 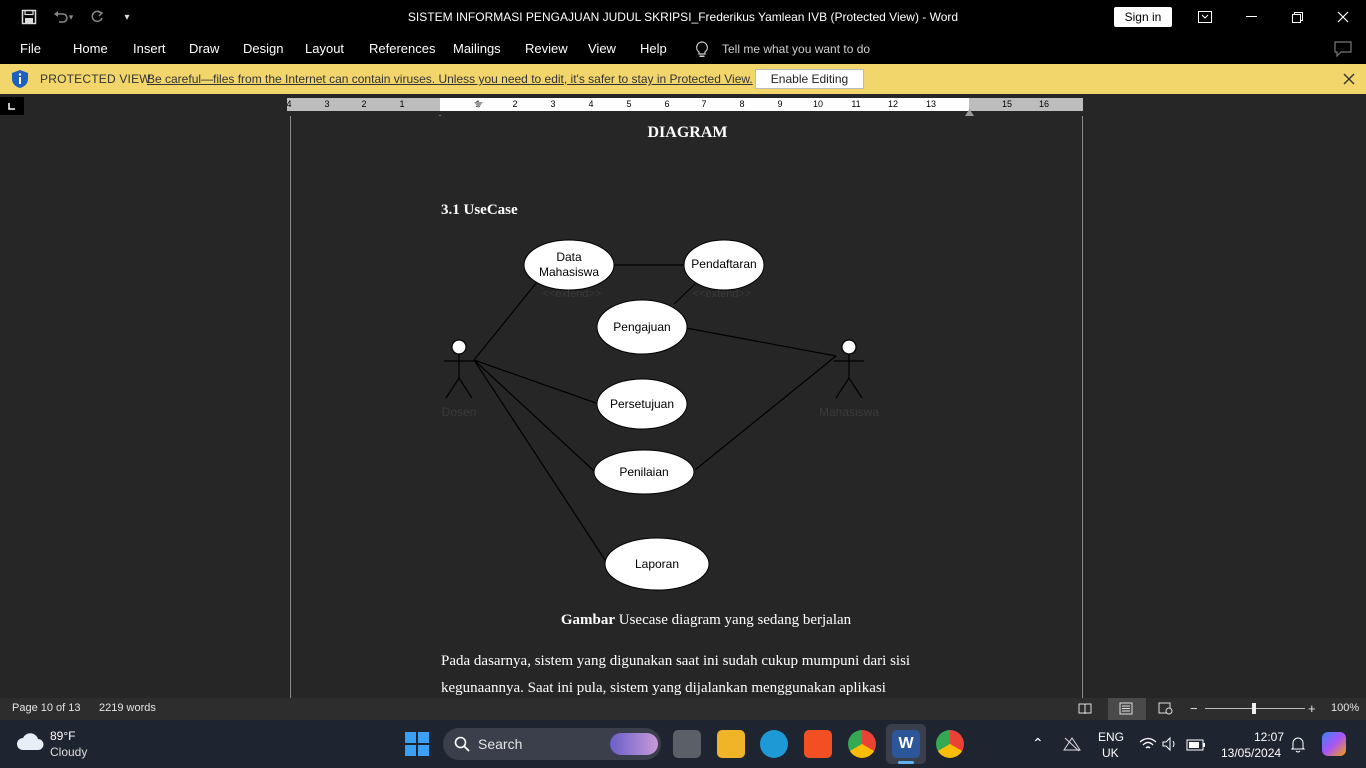 I want to click on usecase-label: Mahasiswa, so click(x=569, y=272).